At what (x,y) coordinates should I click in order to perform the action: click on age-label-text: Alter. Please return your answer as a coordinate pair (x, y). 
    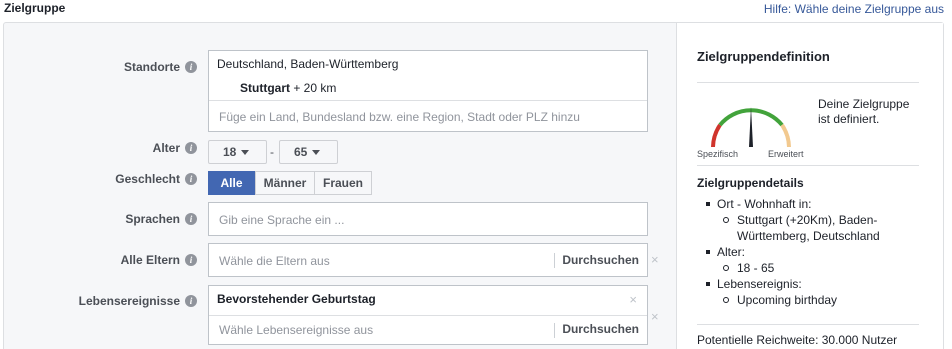
    Looking at the image, I should click on (166, 148).